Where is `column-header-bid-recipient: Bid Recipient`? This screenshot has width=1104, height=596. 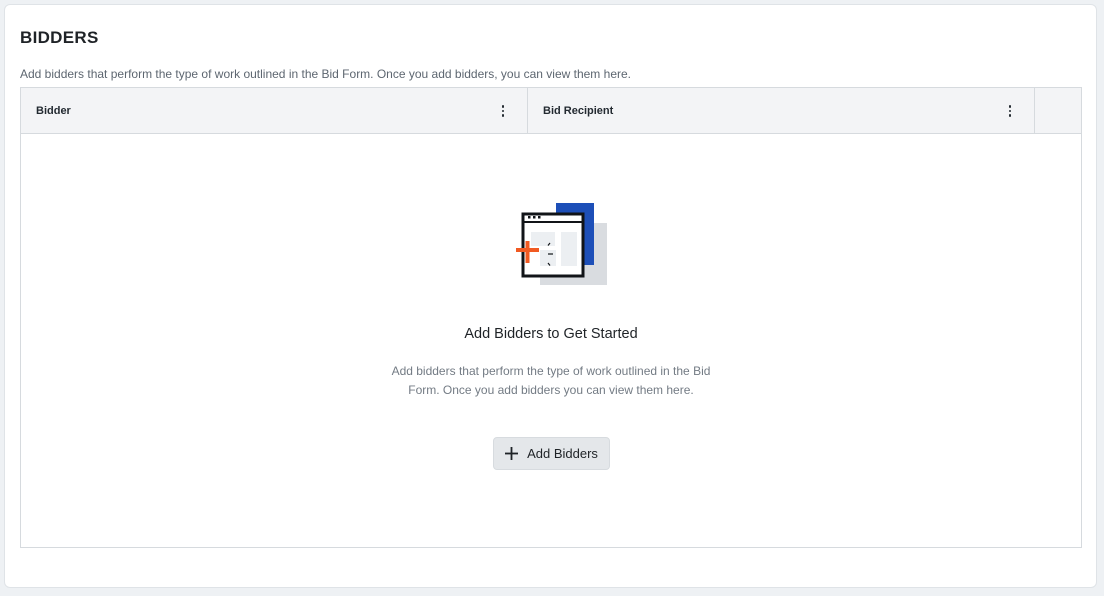 column-header-bid-recipient: Bid Recipient is located at coordinates (781, 110).